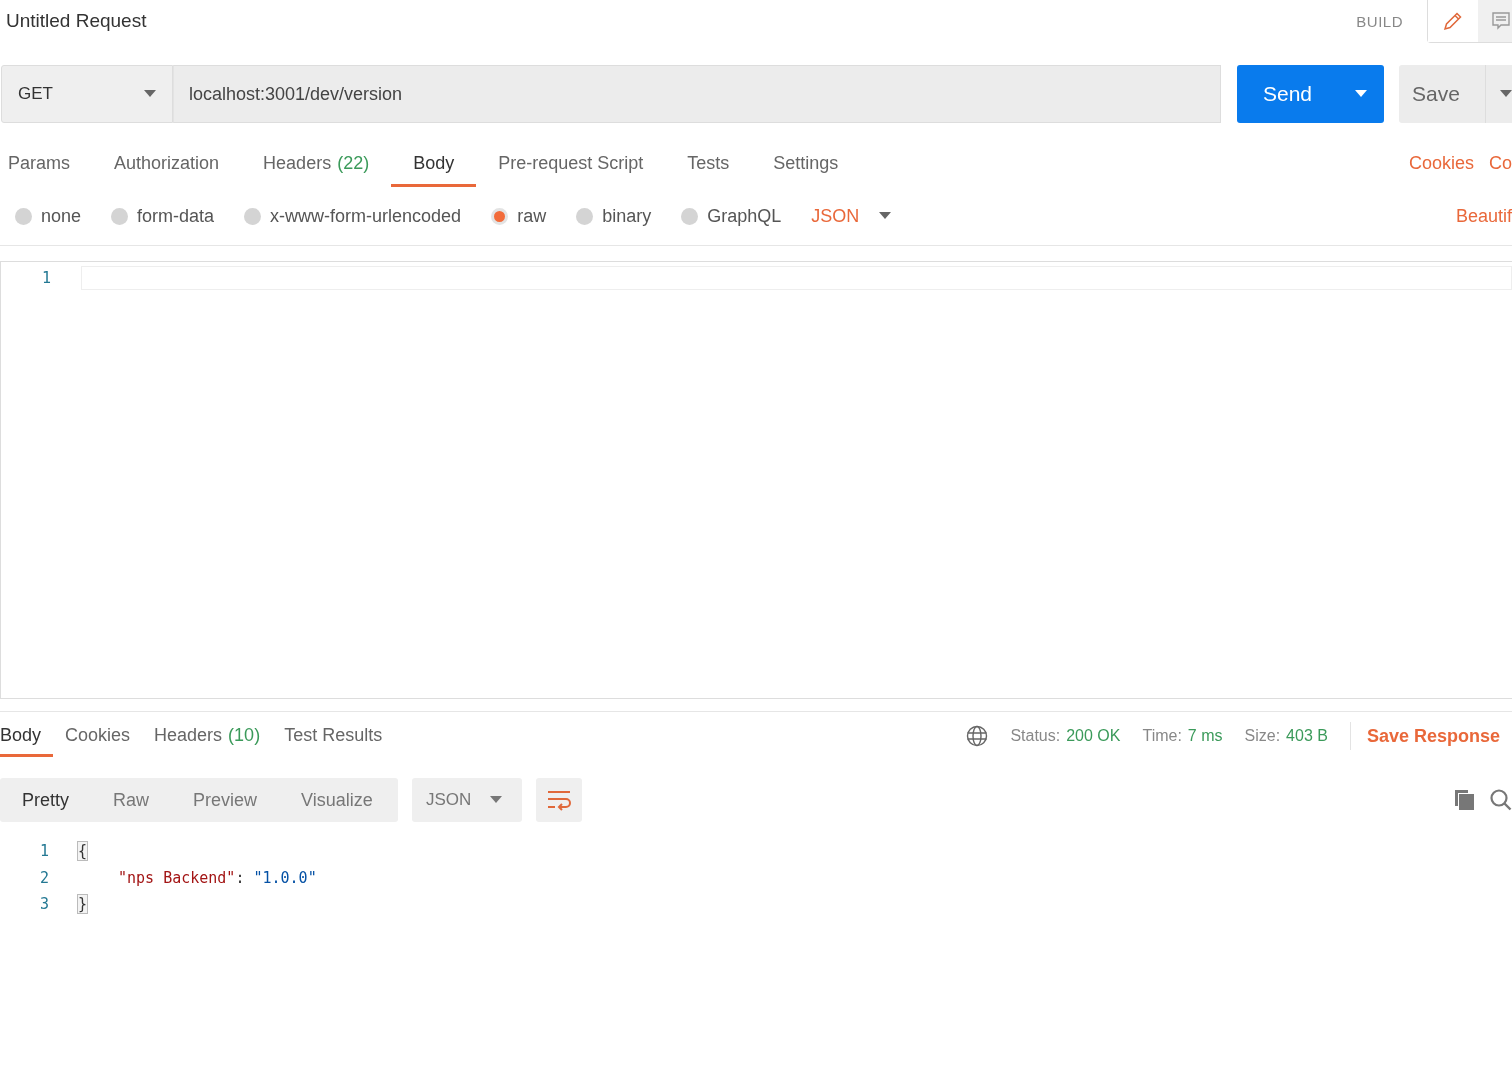 The image size is (1512, 1091). What do you see at coordinates (467, 800) in the screenshot?
I see `response-format-dropdown: JSON` at bounding box center [467, 800].